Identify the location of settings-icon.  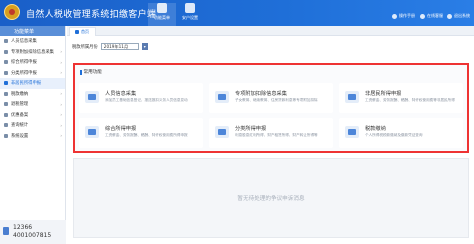
(190, 8).